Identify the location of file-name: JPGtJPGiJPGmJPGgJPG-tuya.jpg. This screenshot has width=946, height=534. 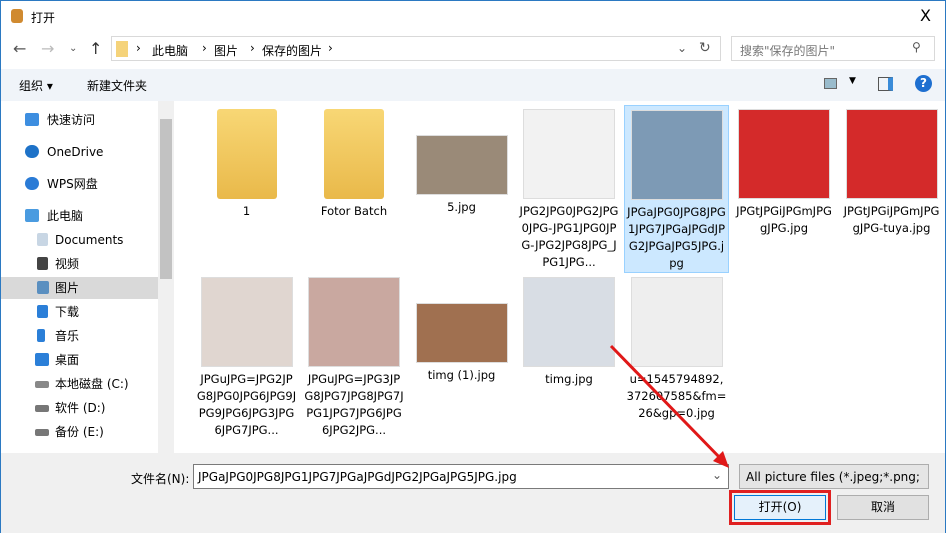
(891, 219).